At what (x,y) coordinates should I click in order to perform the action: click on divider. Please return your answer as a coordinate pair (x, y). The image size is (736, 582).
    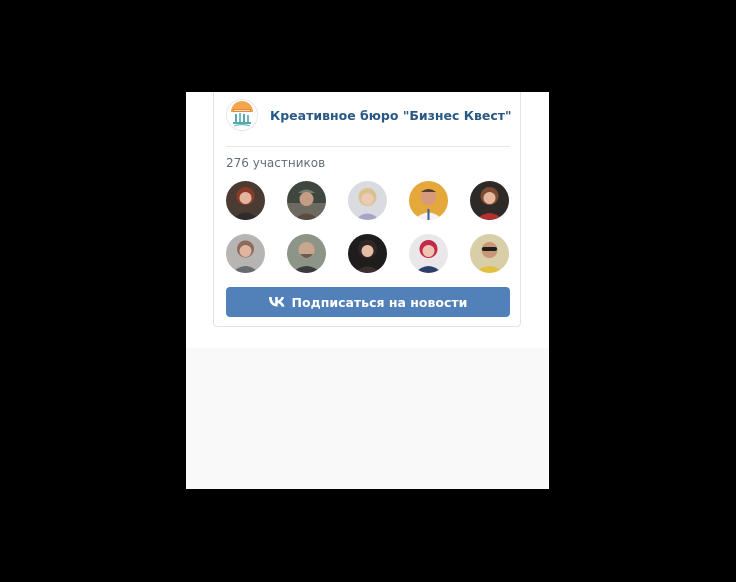
    Looking at the image, I should click on (368, 146).